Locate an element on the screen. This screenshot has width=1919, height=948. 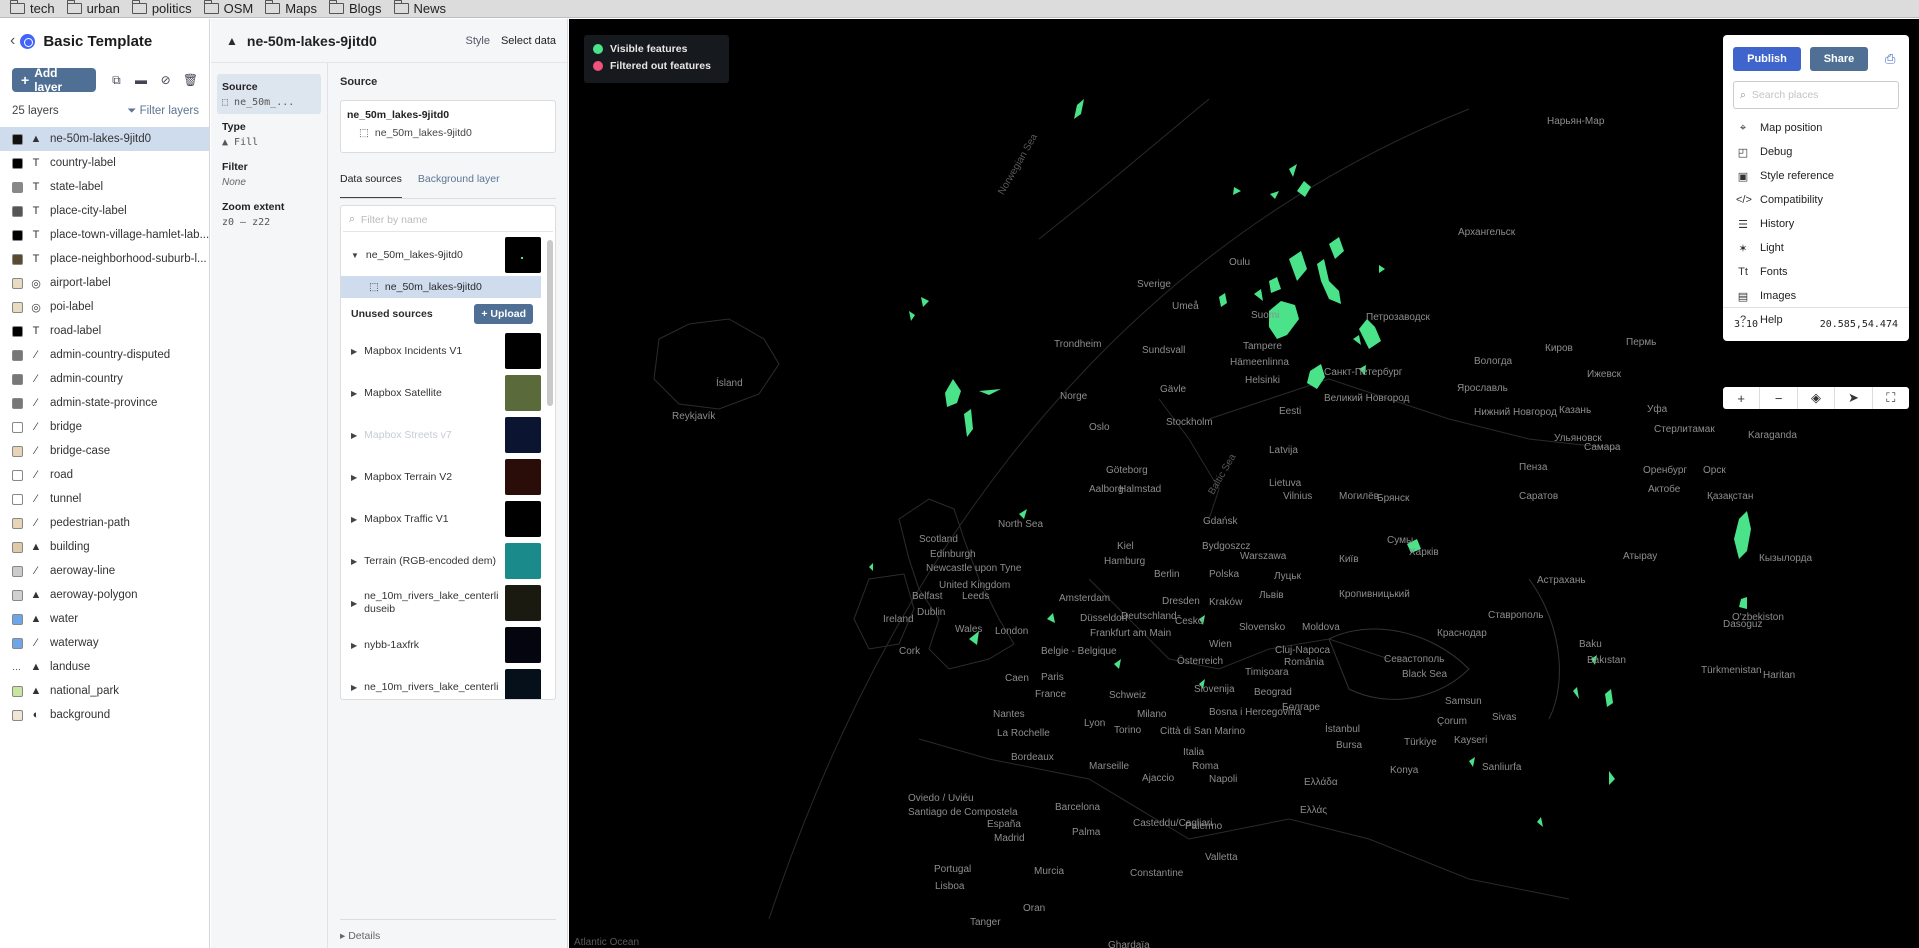
menu-item-debug: ◰ Debug is located at coordinates (1816, 152).